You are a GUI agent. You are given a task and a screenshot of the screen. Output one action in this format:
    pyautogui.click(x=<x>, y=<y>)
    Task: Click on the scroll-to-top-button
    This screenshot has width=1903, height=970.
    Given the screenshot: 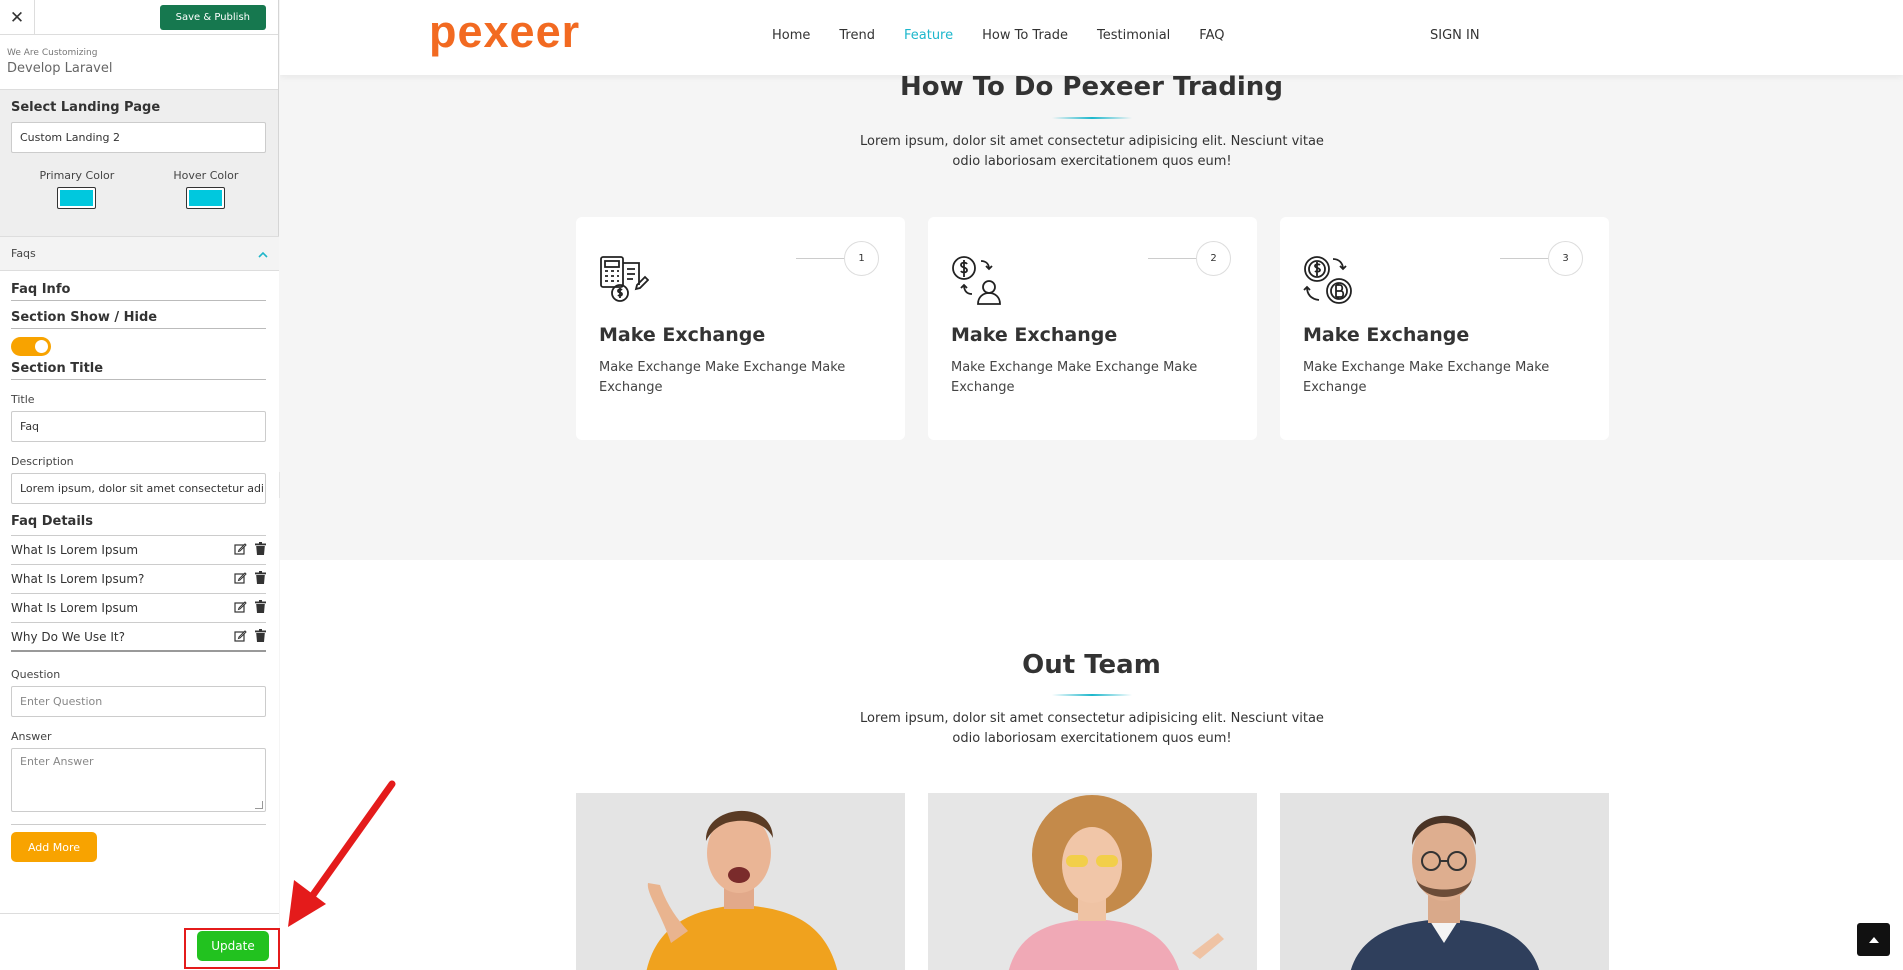 What is the action you would take?
    pyautogui.click(x=1873, y=939)
    